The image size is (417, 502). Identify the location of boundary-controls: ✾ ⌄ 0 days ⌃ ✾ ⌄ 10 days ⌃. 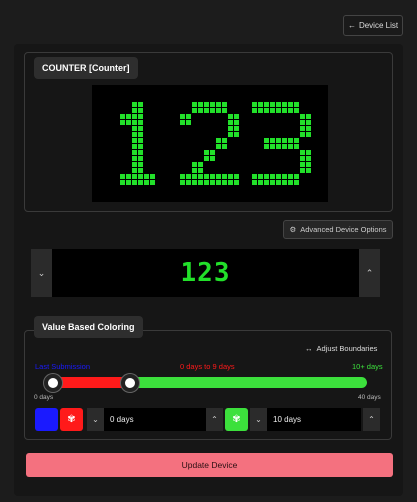
(207, 419).